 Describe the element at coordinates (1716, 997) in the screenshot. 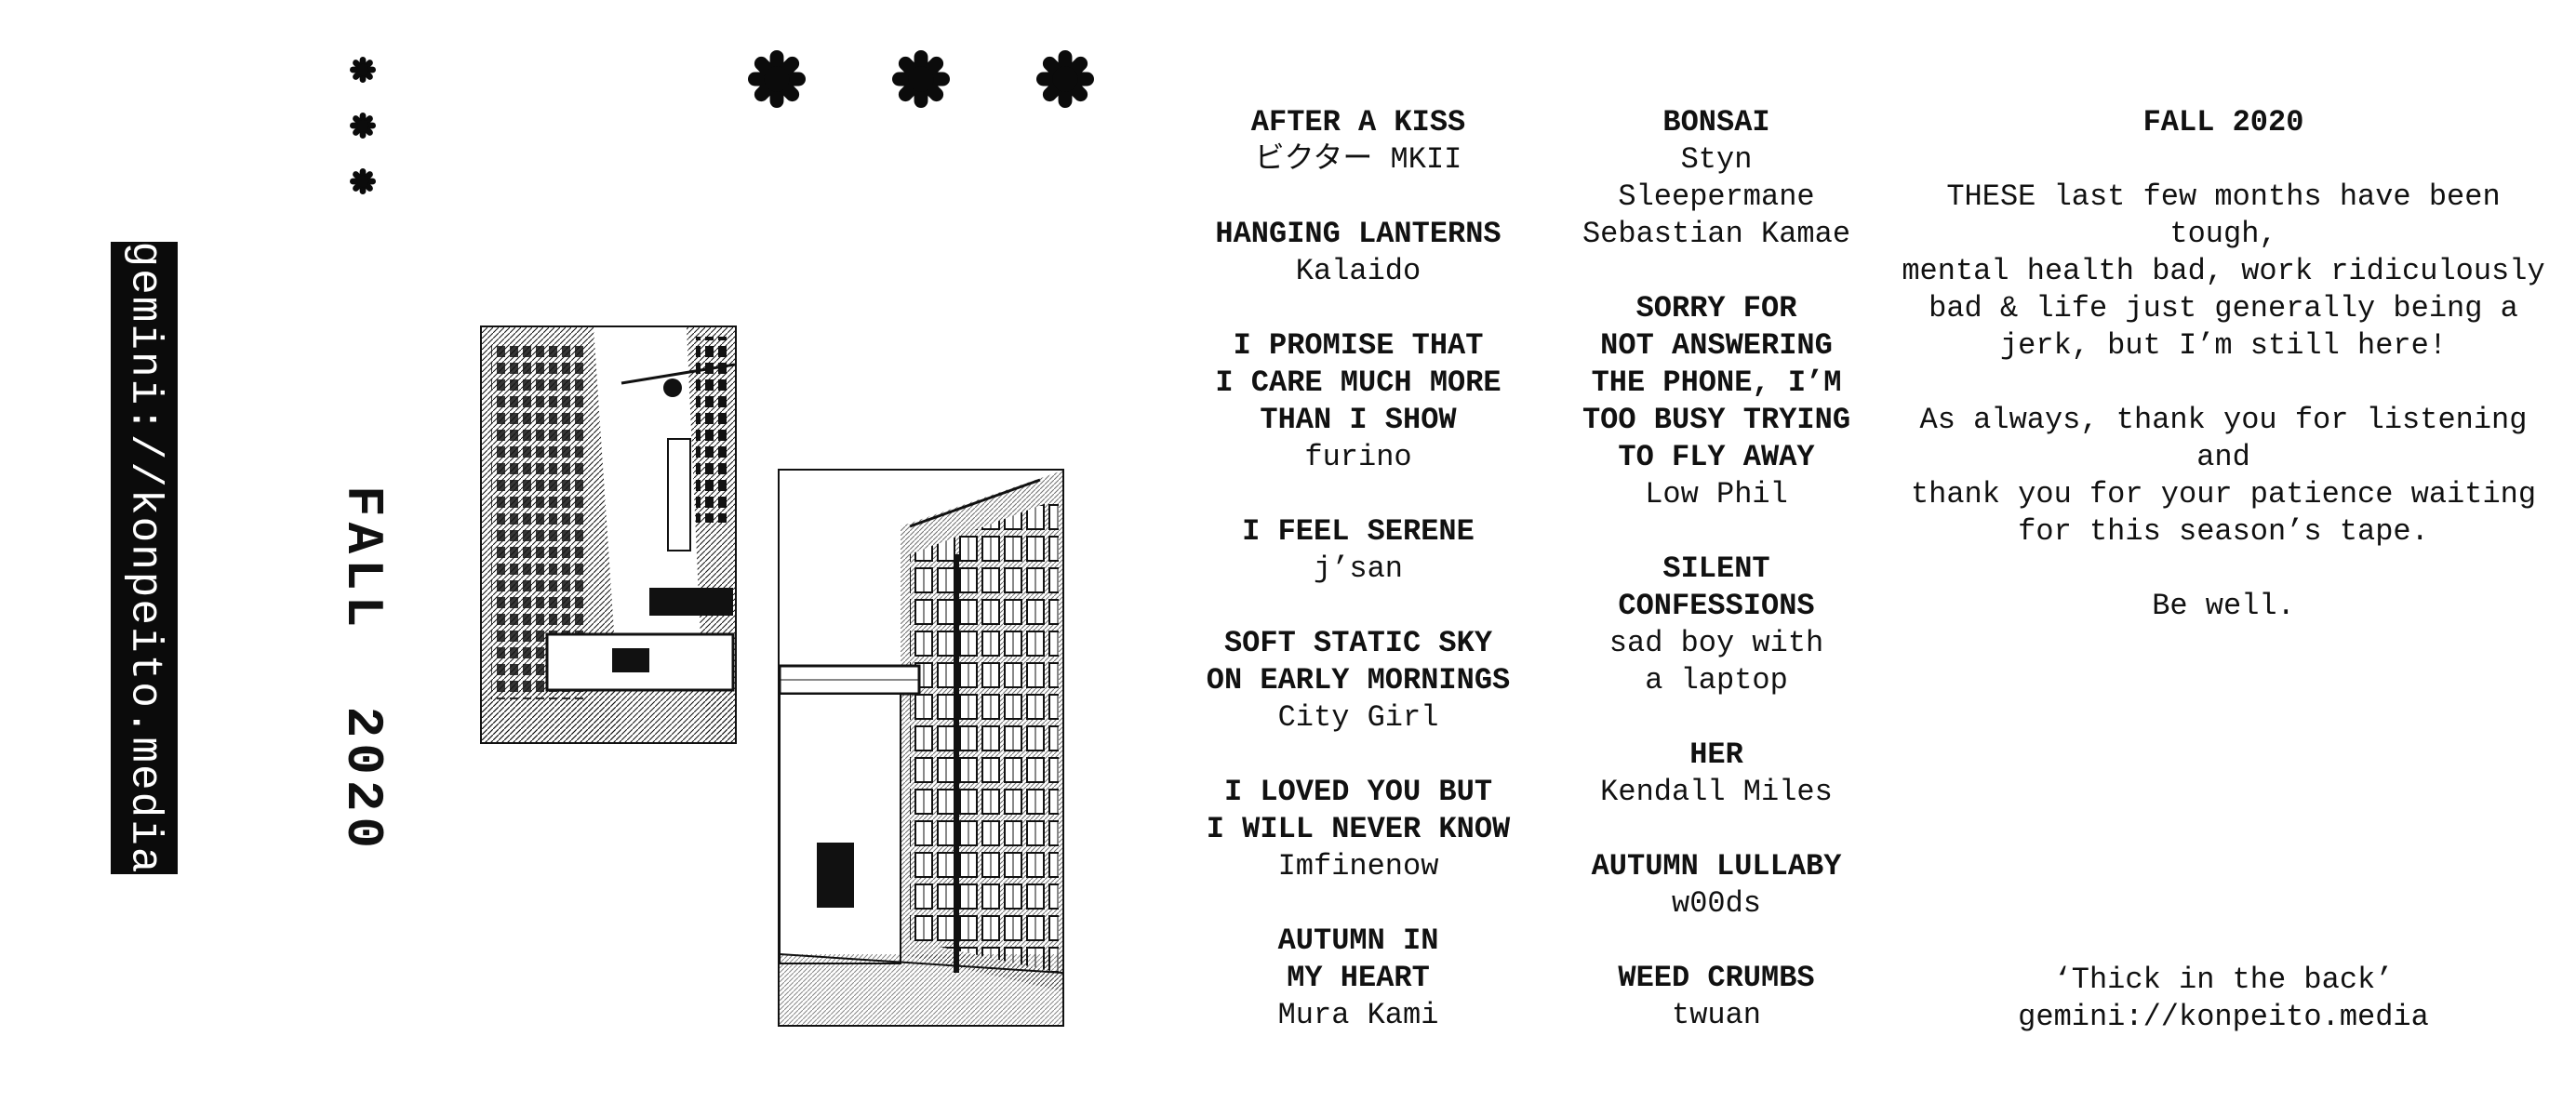

I see `track-item: WEED CRUMBS twuan` at that location.